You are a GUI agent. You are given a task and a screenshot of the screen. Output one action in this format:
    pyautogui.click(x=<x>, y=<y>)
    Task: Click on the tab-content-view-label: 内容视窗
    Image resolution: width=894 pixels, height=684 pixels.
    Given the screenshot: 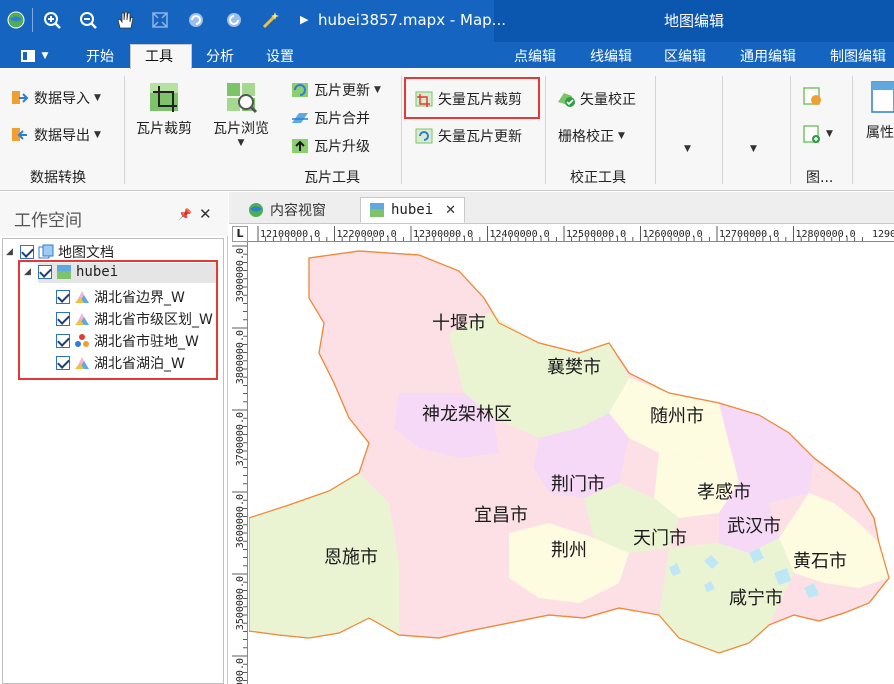 What is the action you would take?
    pyautogui.click(x=298, y=211)
    